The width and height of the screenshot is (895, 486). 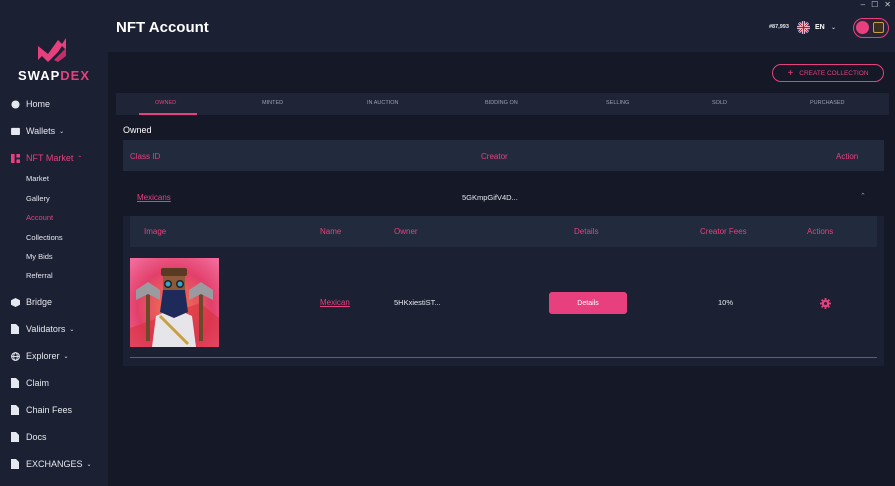 What do you see at coordinates (15, 158) in the screenshot?
I see `grid-icon` at bounding box center [15, 158].